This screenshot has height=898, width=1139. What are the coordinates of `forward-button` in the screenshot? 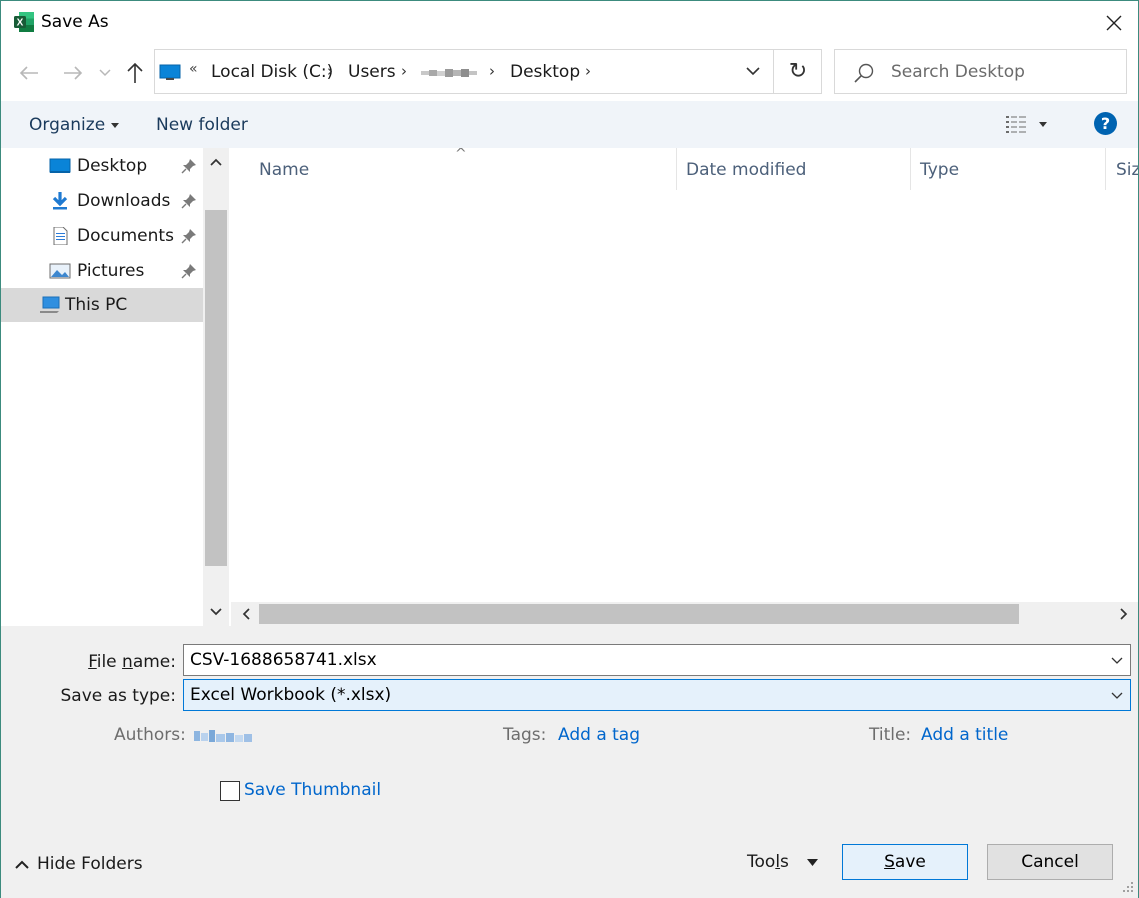 It's located at (73, 73).